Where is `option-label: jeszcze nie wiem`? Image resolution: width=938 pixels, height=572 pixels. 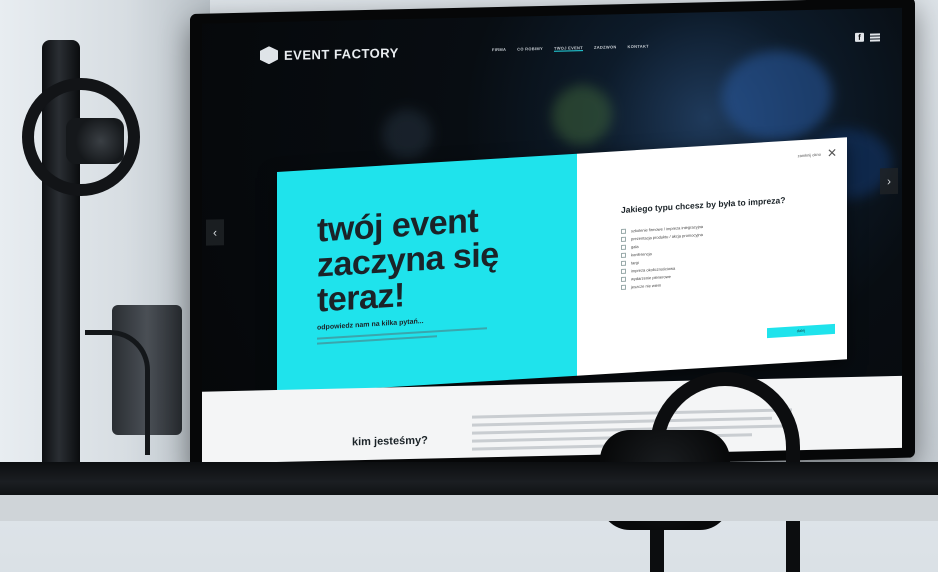 option-label: jeszcze nie wiem is located at coordinates (646, 285).